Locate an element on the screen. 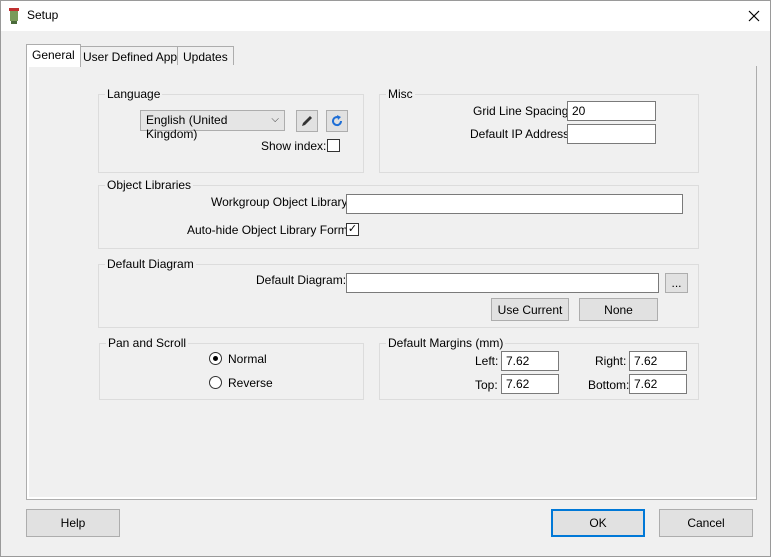 This screenshot has height=557, width=771. pan-normal-radio is located at coordinates (215, 358).